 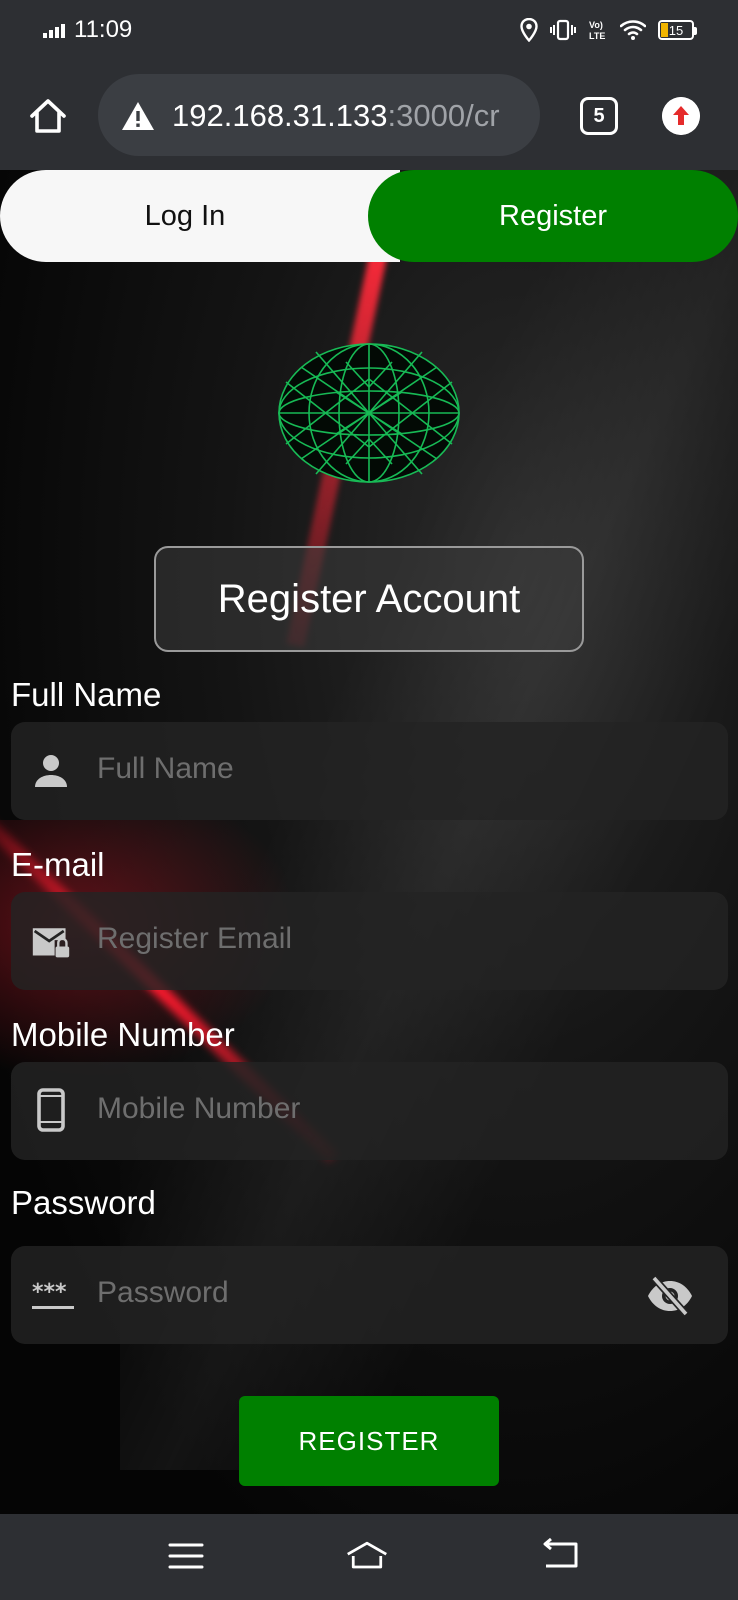 What do you see at coordinates (186, 1556) in the screenshot?
I see `menu-icon` at bounding box center [186, 1556].